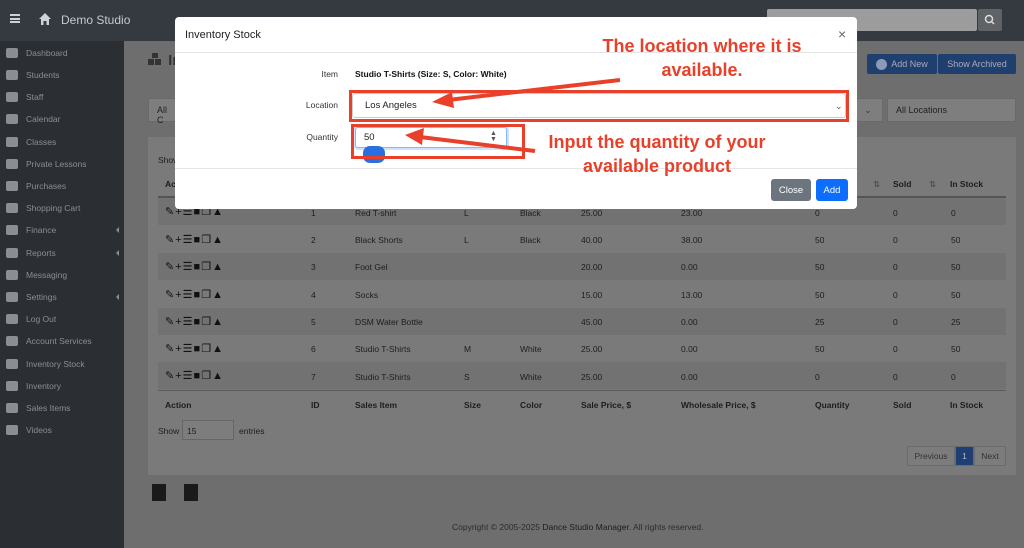 This screenshot has width=1024, height=548. What do you see at coordinates (443, 100) in the screenshot?
I see `arrowhead-location` at bounding box center [443, 100].